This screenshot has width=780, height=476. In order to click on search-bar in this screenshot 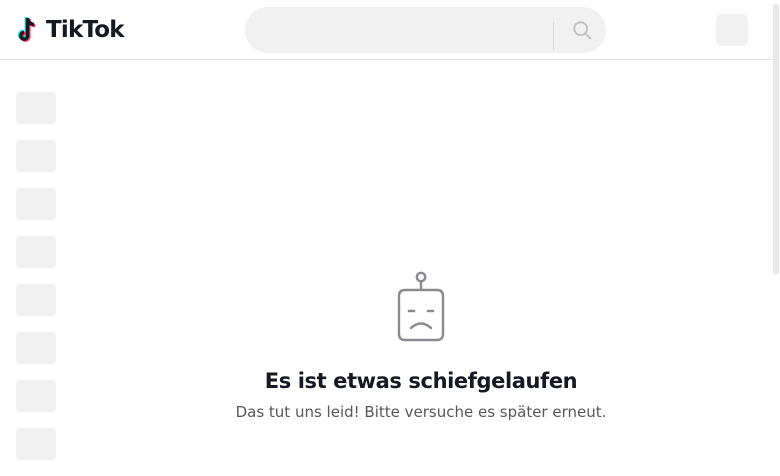, I will do `click(425, 30)`.